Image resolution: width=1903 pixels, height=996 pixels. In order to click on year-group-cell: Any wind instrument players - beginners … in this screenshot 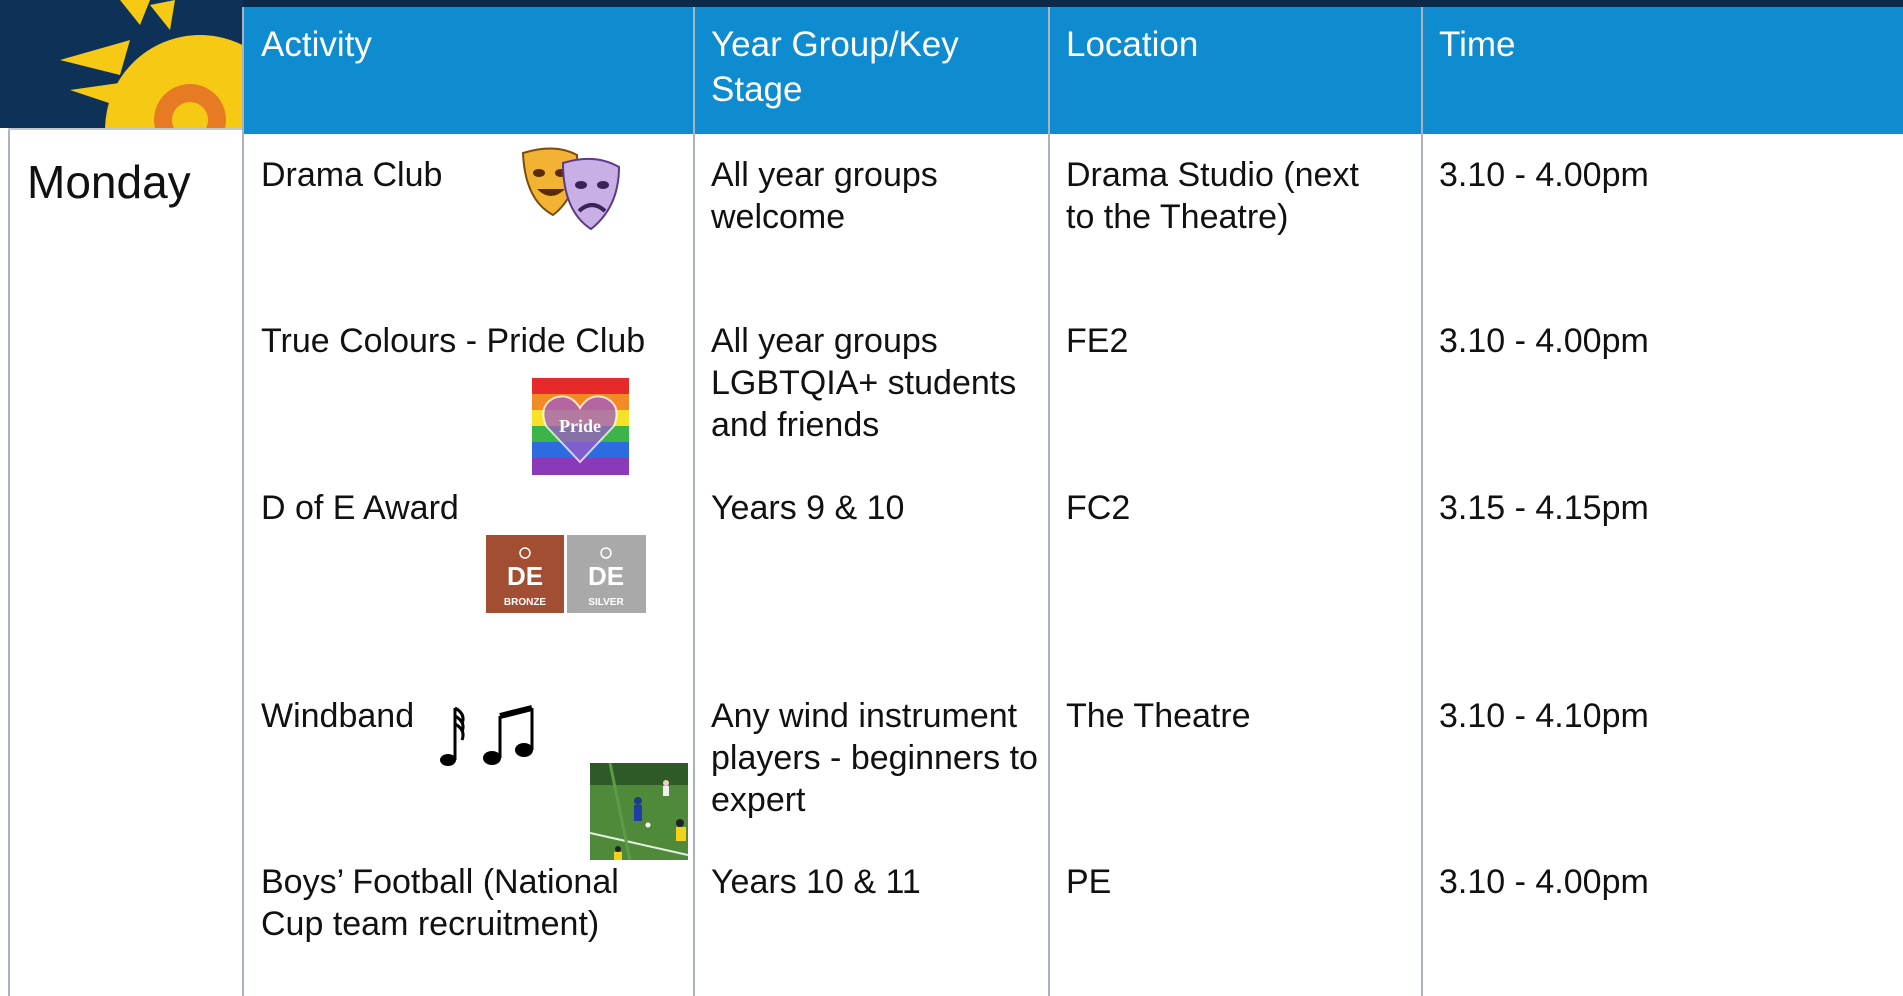, I will do `click(874, 758)`.